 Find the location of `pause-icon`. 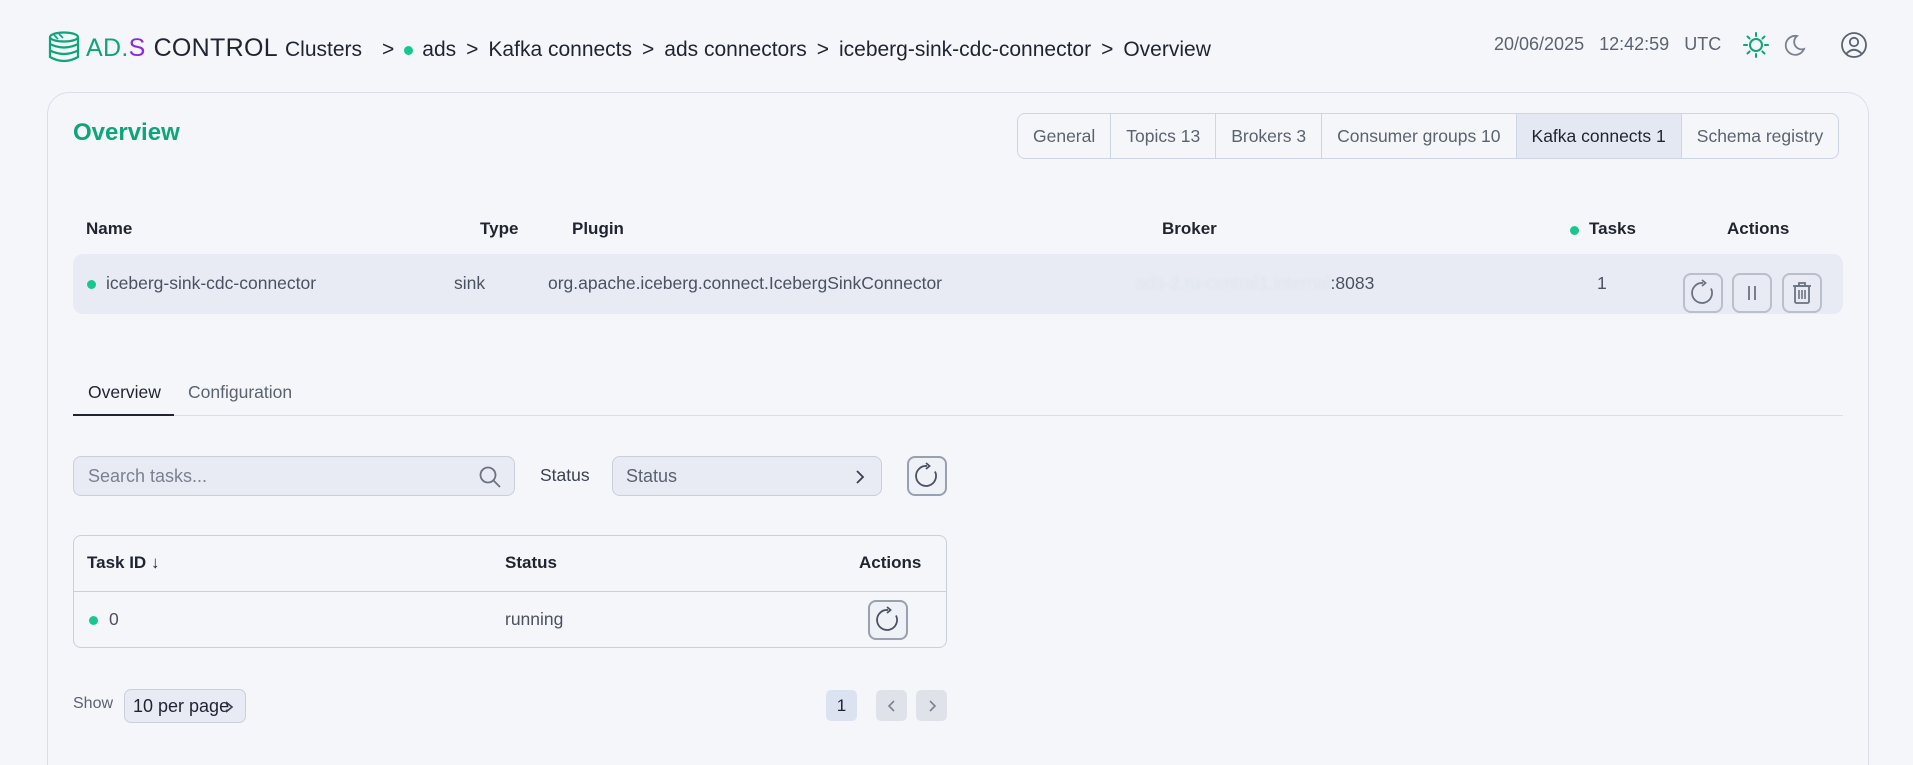

pause-icon is located at coordinates (1752, 293).